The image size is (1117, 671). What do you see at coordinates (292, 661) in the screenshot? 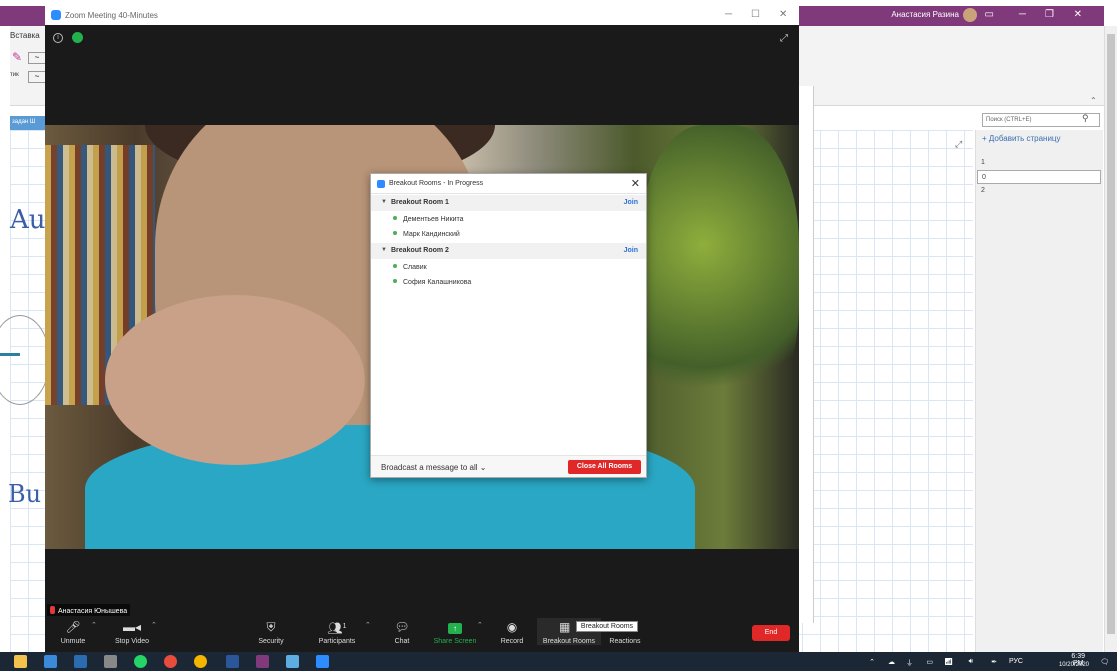
I see `drop-icon` at bounding box center [292, 661].